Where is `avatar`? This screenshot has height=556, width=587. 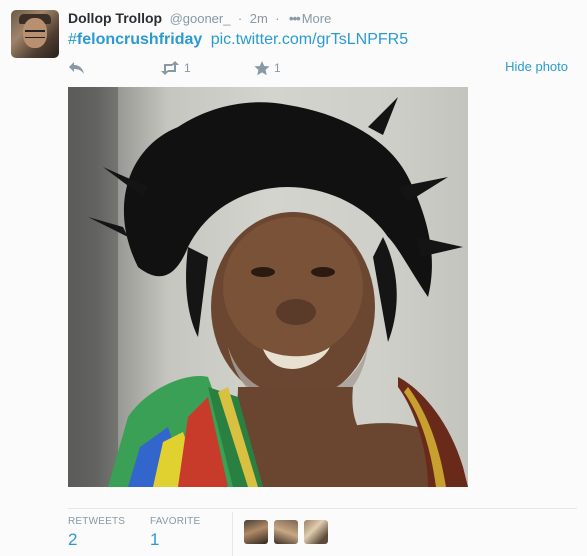
avatar is located at coordinates (35, 34).